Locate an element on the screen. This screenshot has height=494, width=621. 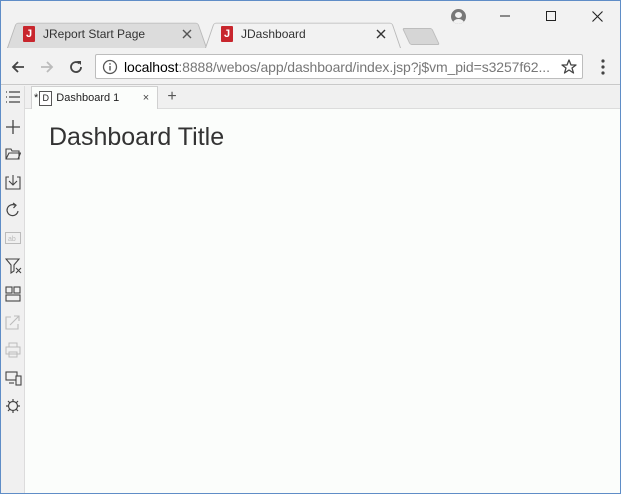
tab-jreport-start-page: J JReport Start Page is located at coordinates (107, 34).